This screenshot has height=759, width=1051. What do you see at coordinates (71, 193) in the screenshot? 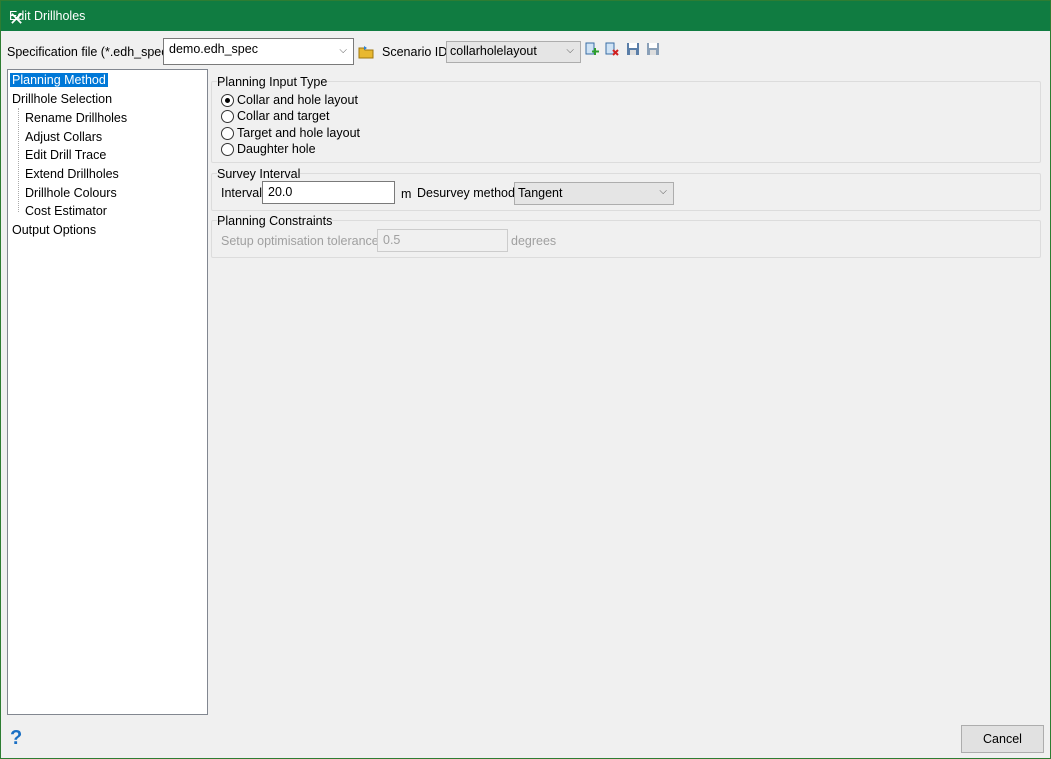
I see `tree-item-drillhole-colours: Drillhole Colours` at bounding box center [71, 193].